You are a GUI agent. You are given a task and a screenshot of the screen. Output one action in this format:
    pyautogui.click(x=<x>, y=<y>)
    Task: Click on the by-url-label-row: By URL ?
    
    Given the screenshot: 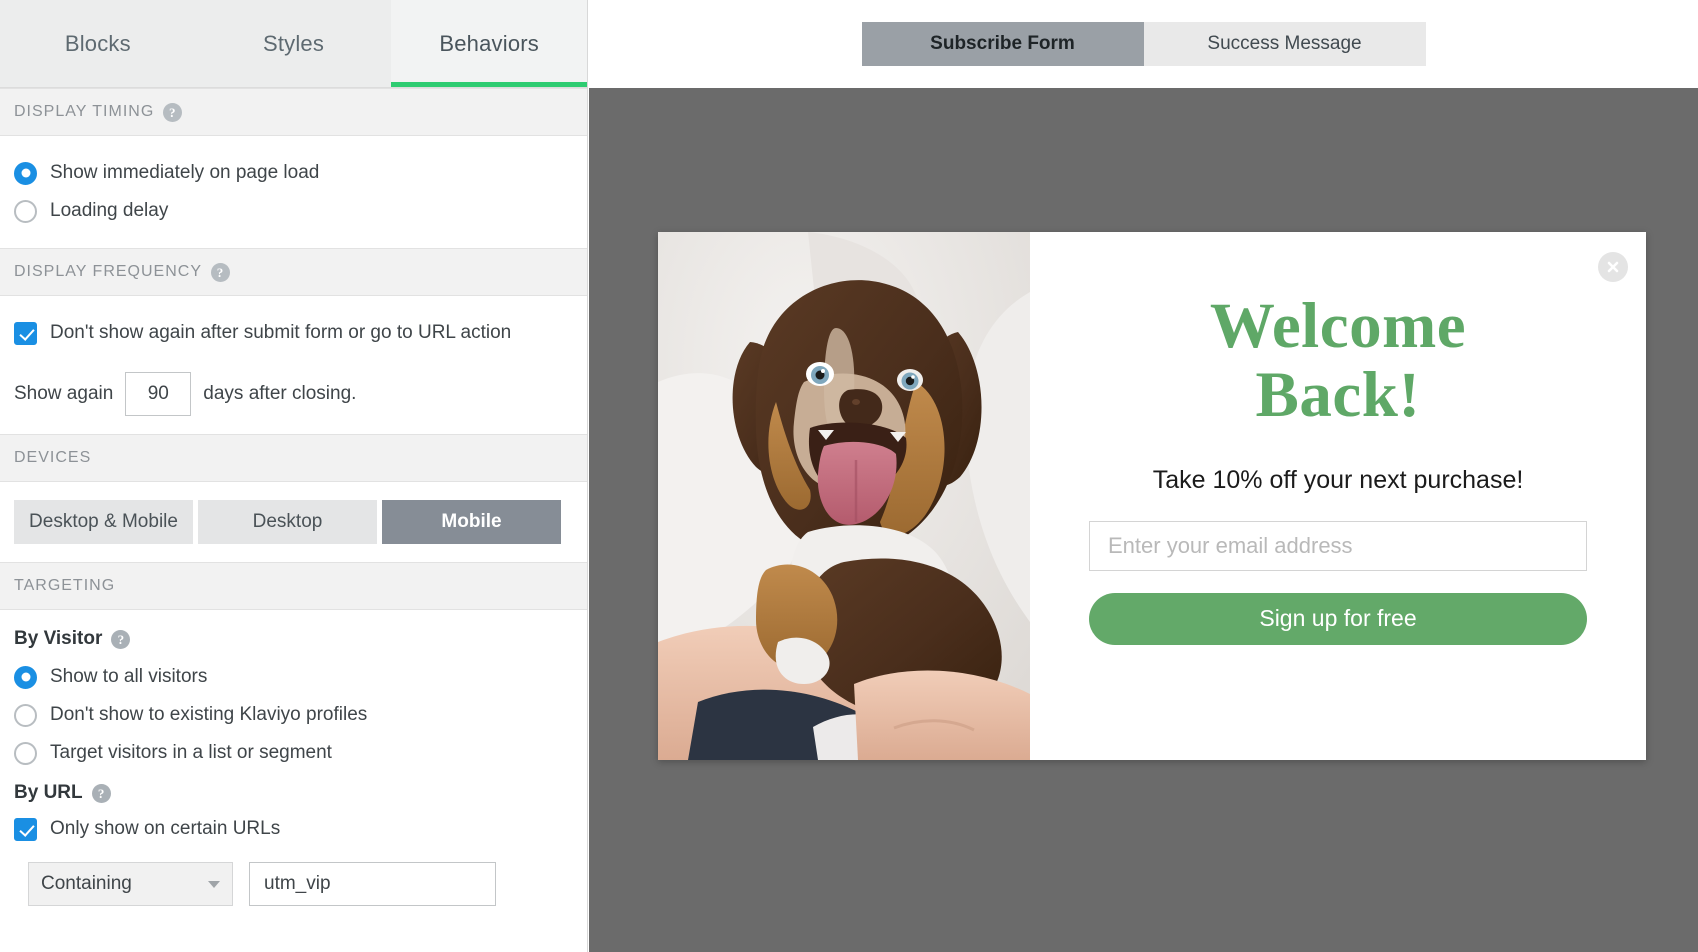 What is the action you would take?
    pyautogui.click(x=293, y=793)
    